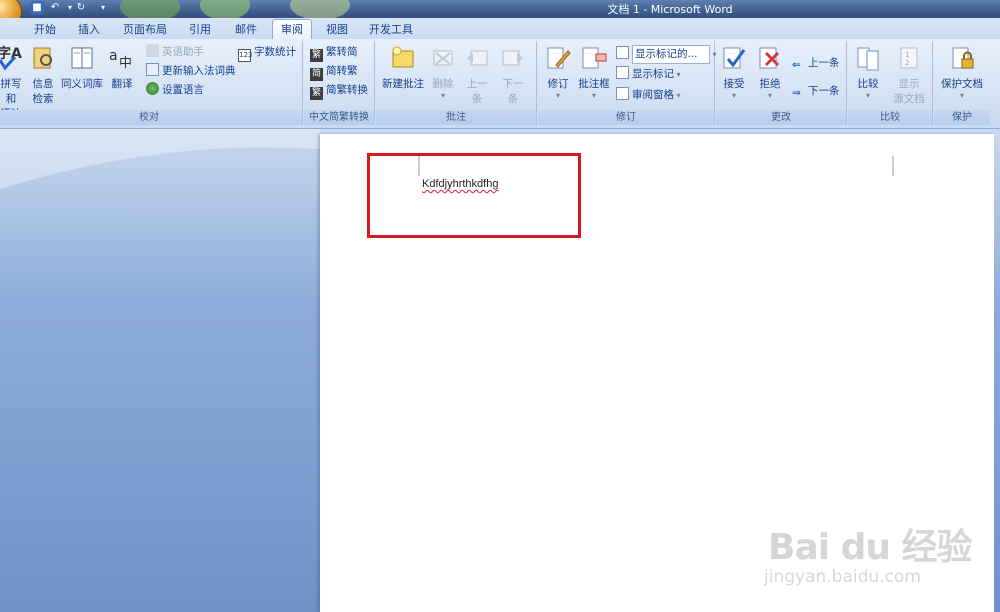  I want to click on track-changes-button: 修订 ▾, so click(558, 72).